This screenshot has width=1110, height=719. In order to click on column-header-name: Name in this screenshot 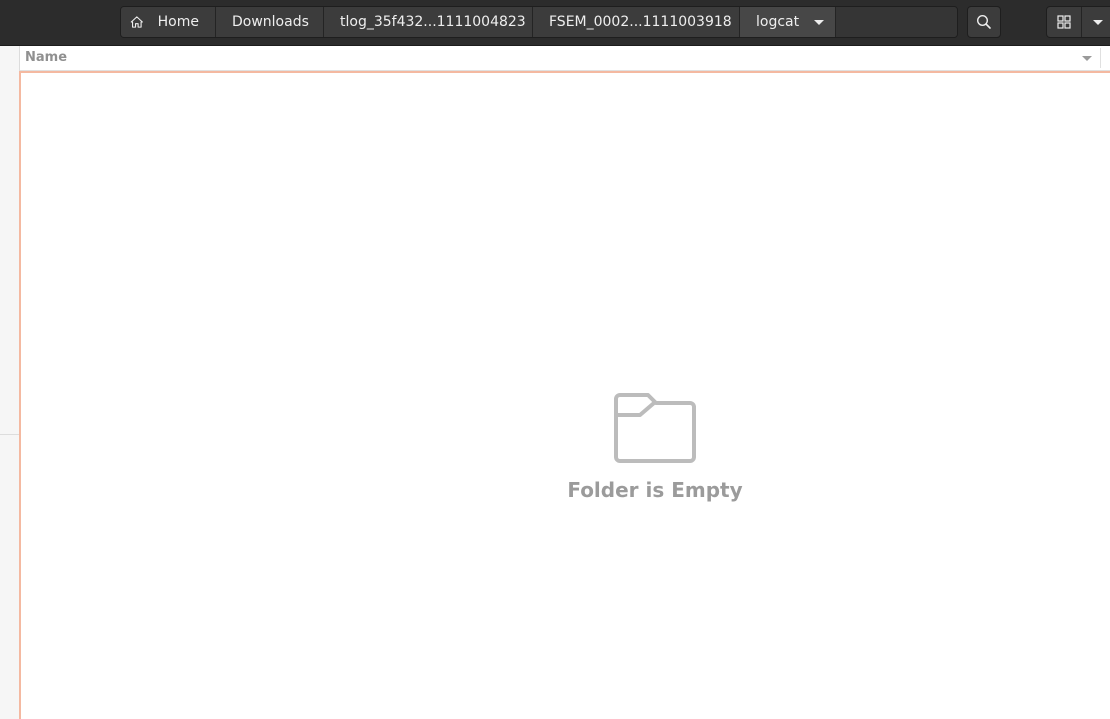, I will do `click(46, 57)`.